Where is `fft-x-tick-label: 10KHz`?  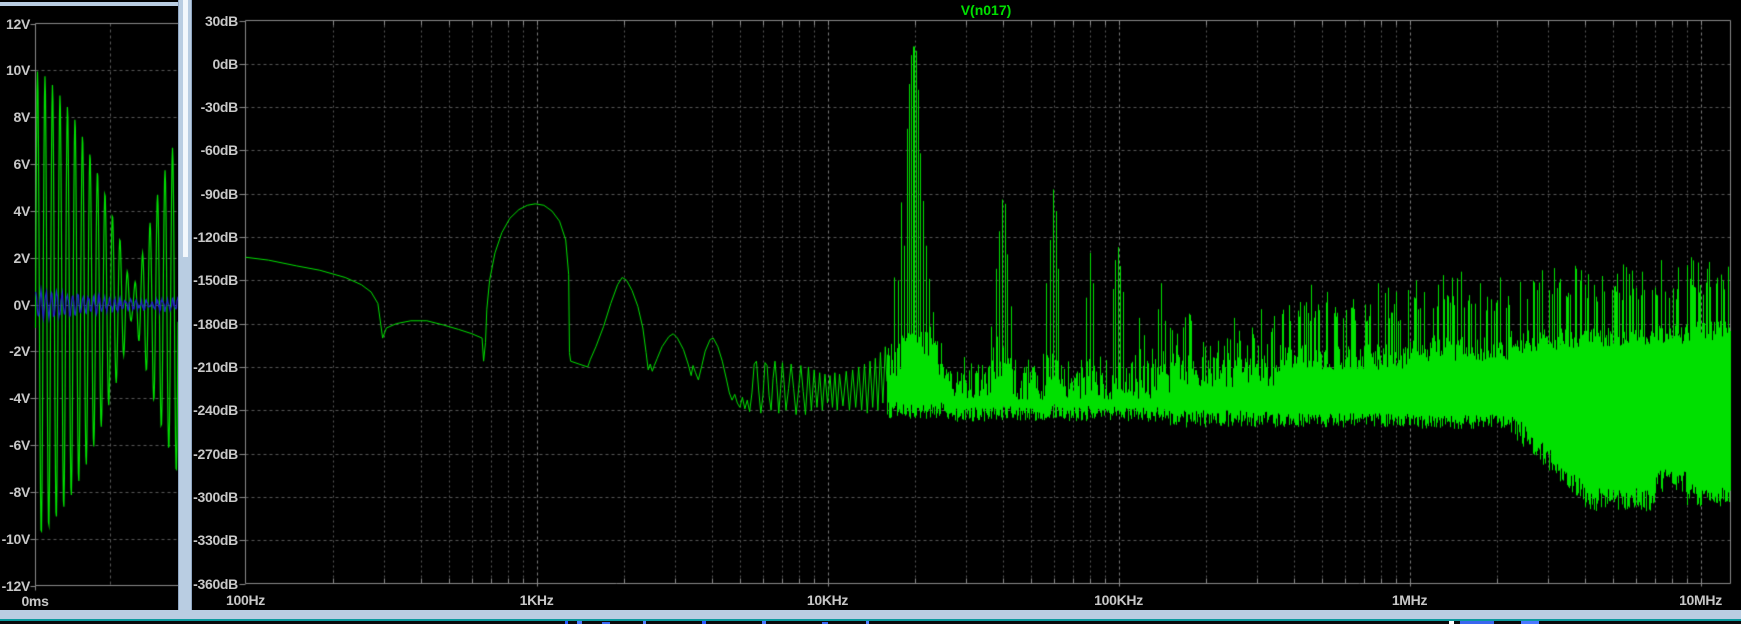
fft-x-tick-label: 10KHz is located at coordinates (827, 600).